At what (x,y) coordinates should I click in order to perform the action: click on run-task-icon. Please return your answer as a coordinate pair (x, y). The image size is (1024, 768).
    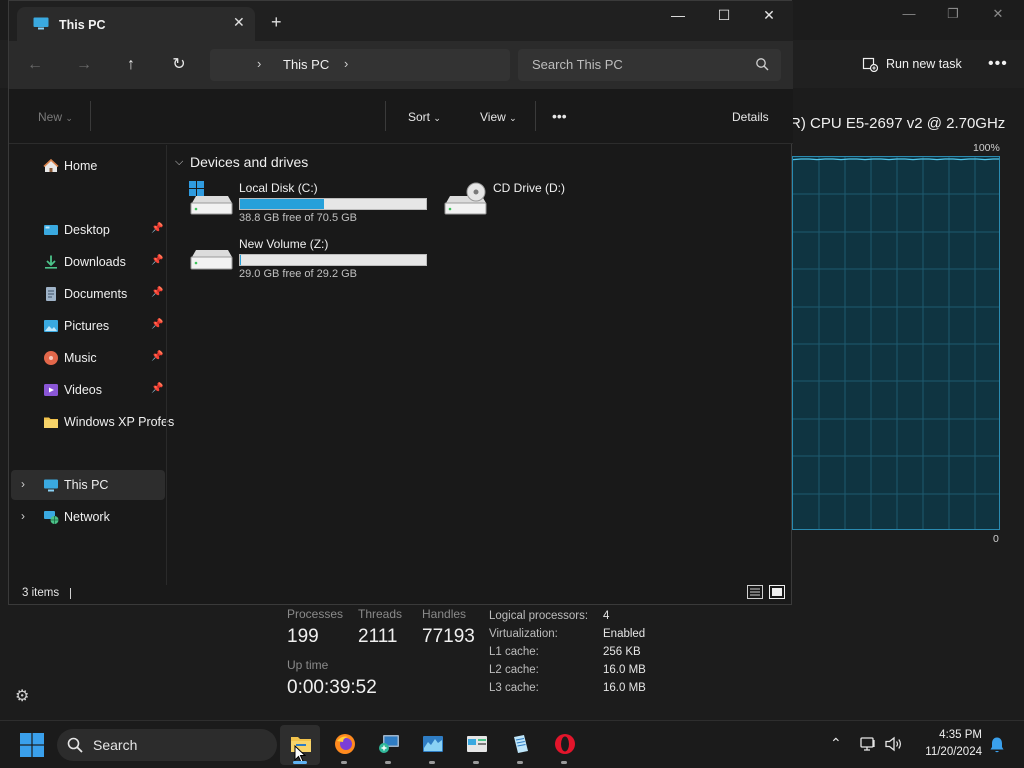
    Looking at the image, I should click on (870, 64).